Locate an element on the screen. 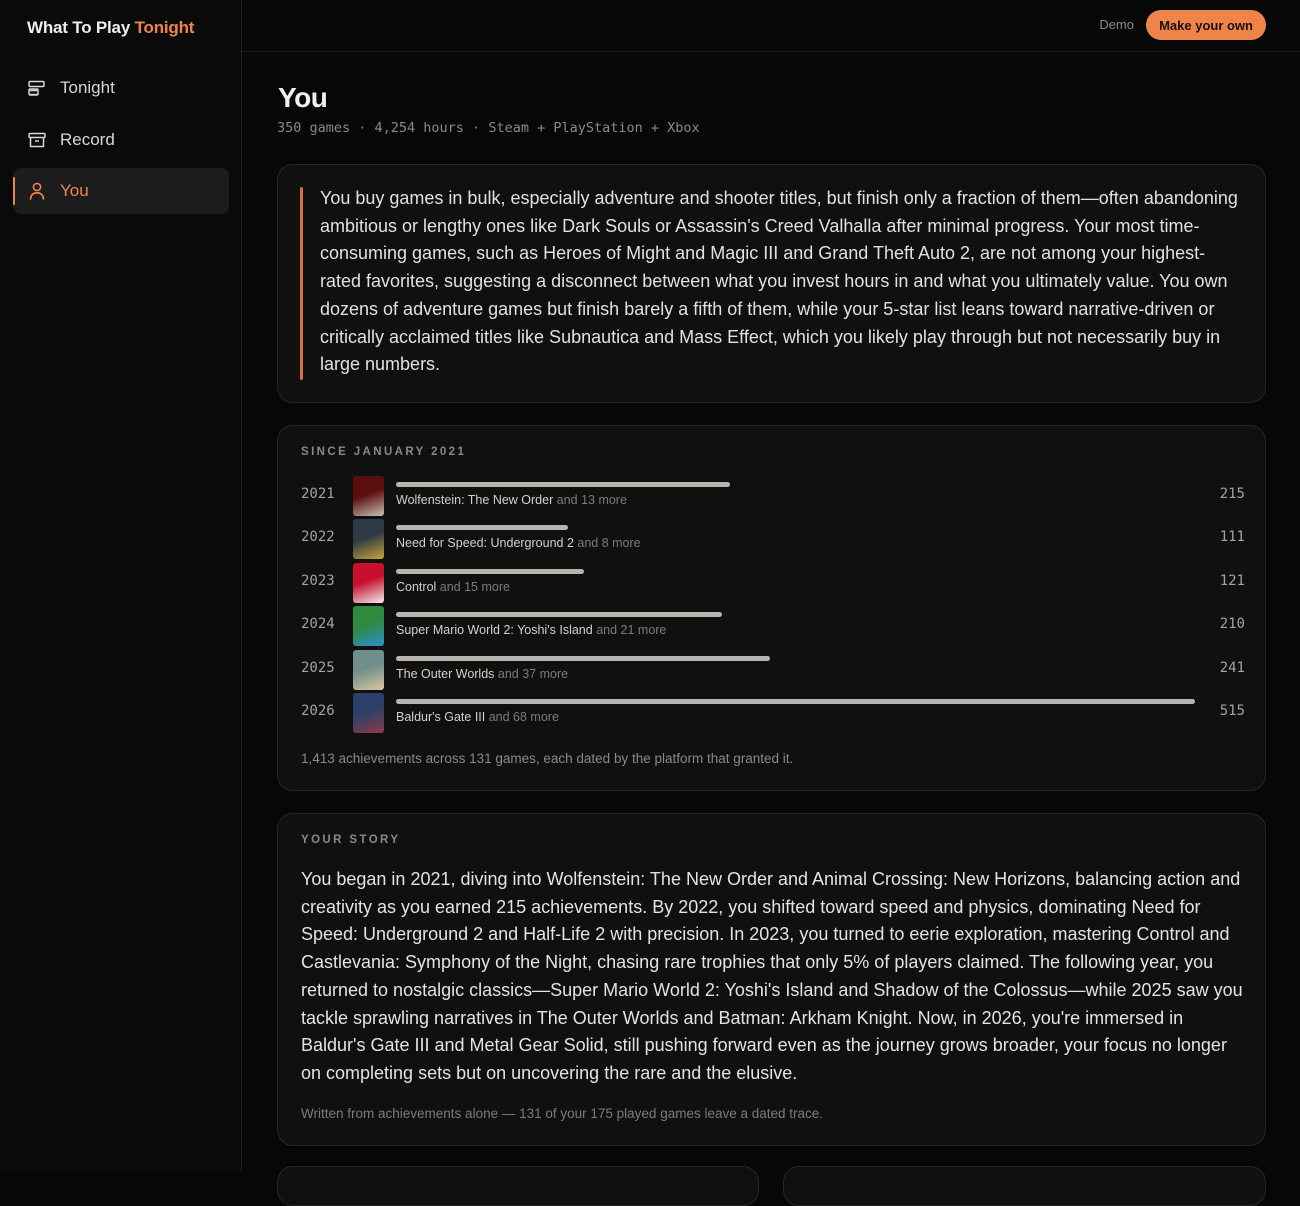 The height and width of the screenshot is (1206, 1300). timeline-count: 210 is located at coordinates (1232, 624).